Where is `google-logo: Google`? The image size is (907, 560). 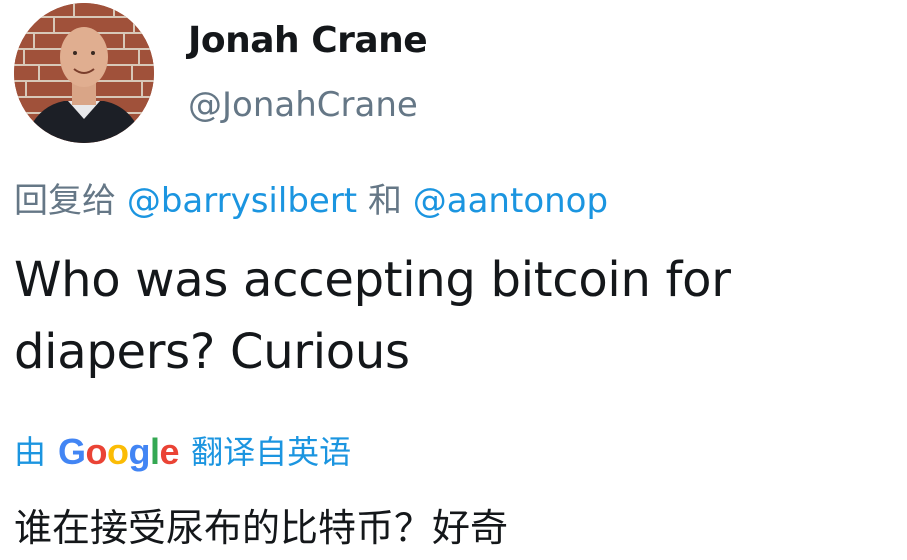 google-logo: Google is located at coordinates (119, 452).